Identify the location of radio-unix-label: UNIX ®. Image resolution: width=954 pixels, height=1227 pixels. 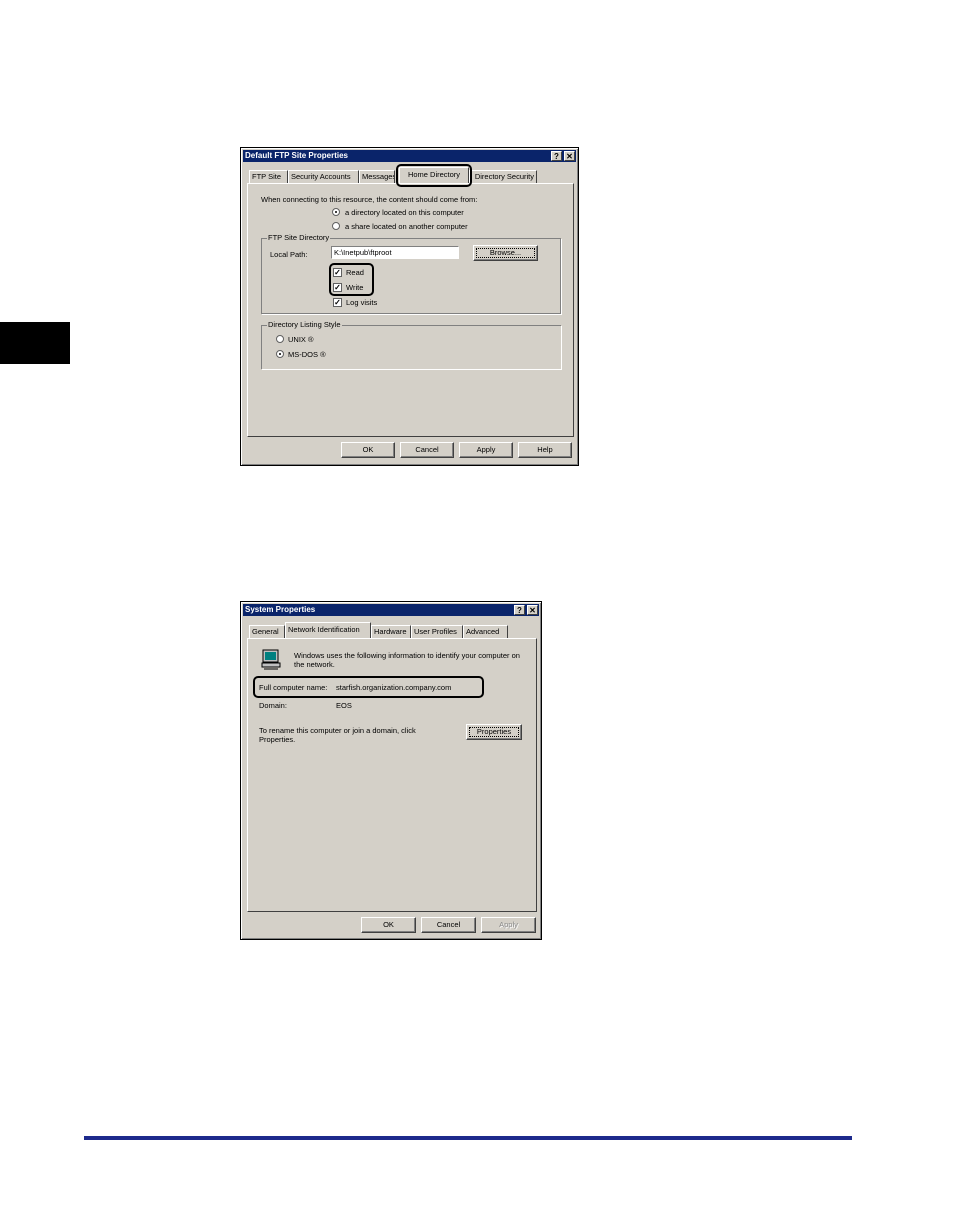
(301, 339).